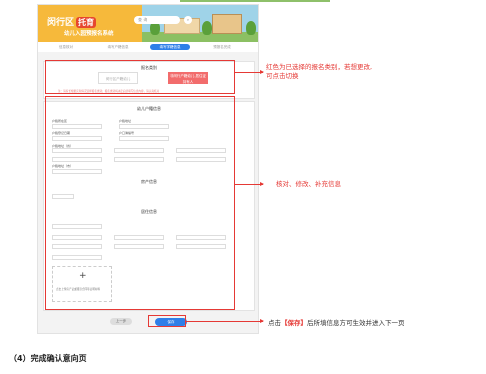 This screenshot has width=486, height=374. Describe the element at coordinates (140, 77) in the screenshot. I see `category-highlight-box` at that location.